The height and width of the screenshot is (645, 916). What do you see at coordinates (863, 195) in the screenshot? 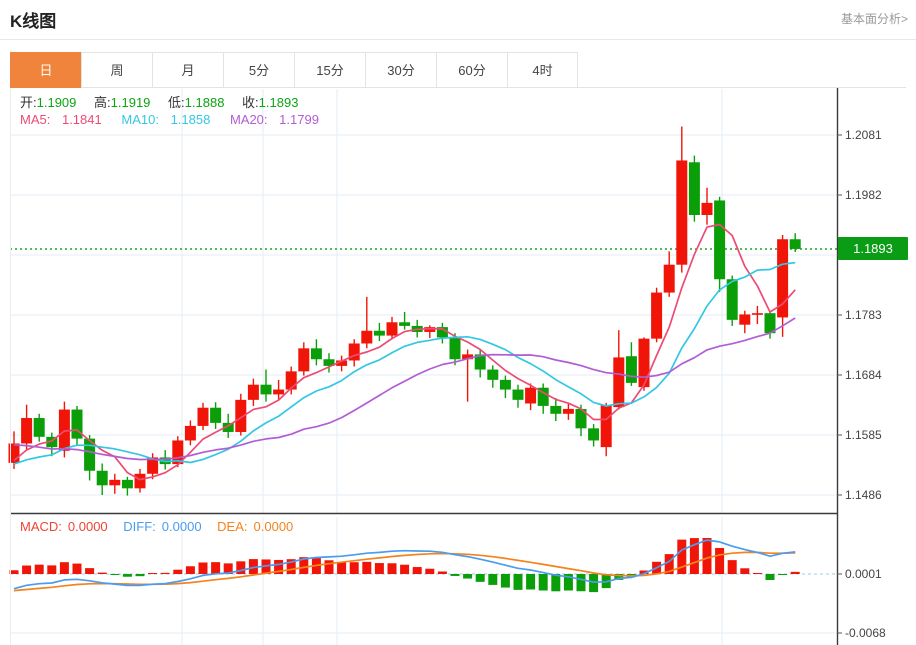
I see `price-axis-label: 1.1982` at bounding box center [863, 195].